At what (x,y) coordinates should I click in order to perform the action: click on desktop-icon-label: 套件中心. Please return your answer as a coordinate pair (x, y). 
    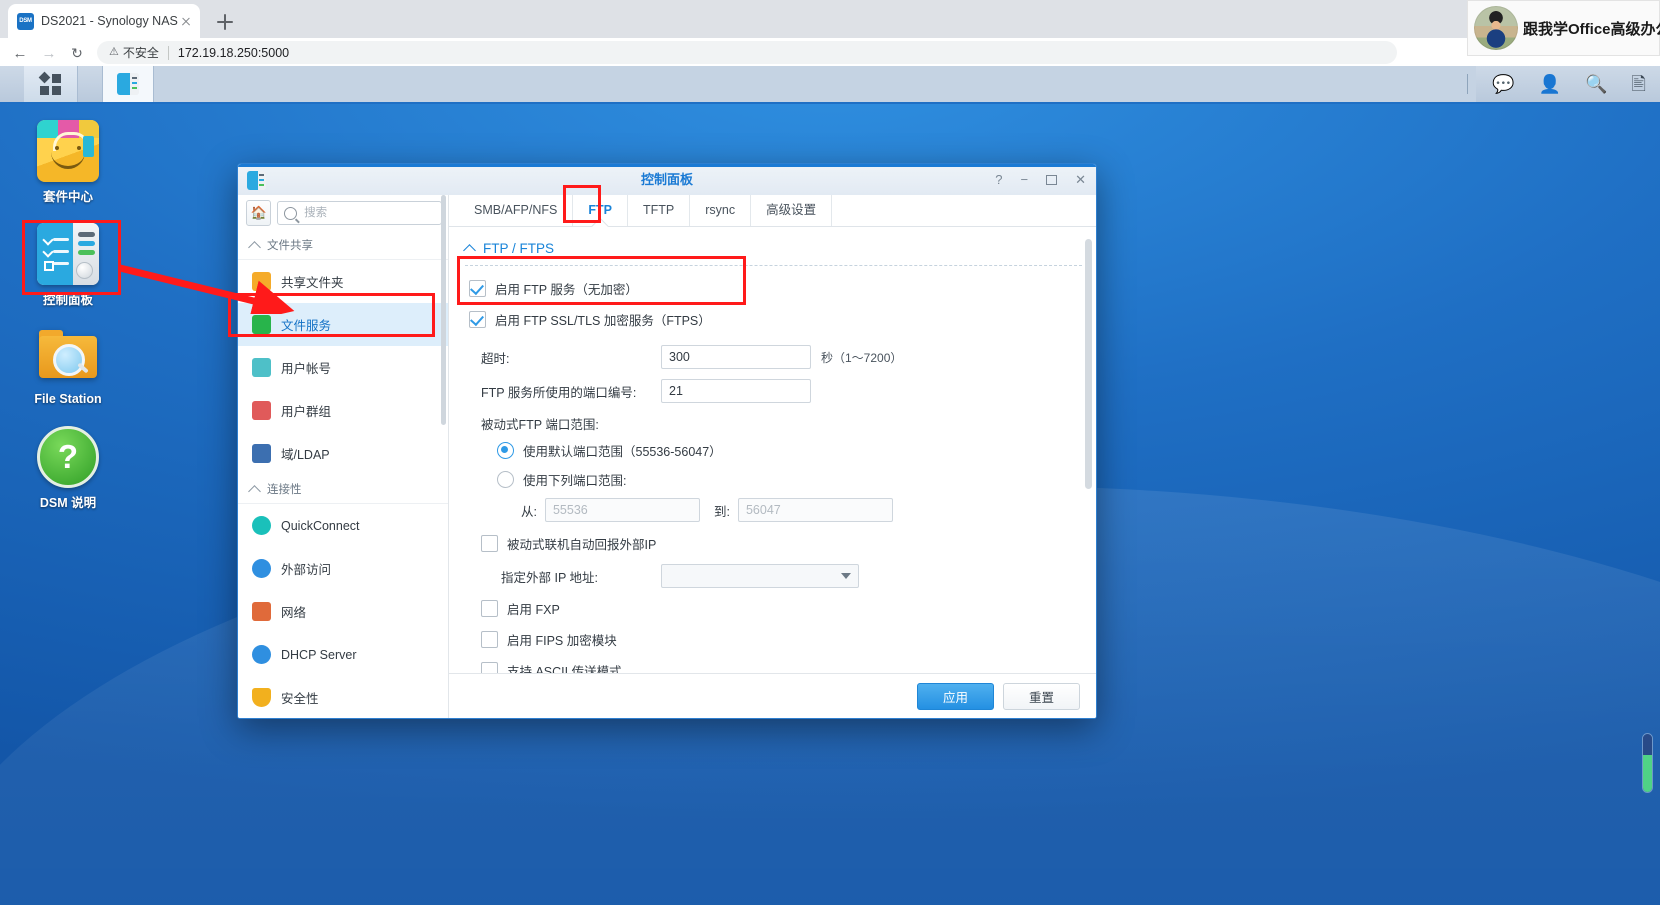
    Looking at the image, I should click on (67, 197).